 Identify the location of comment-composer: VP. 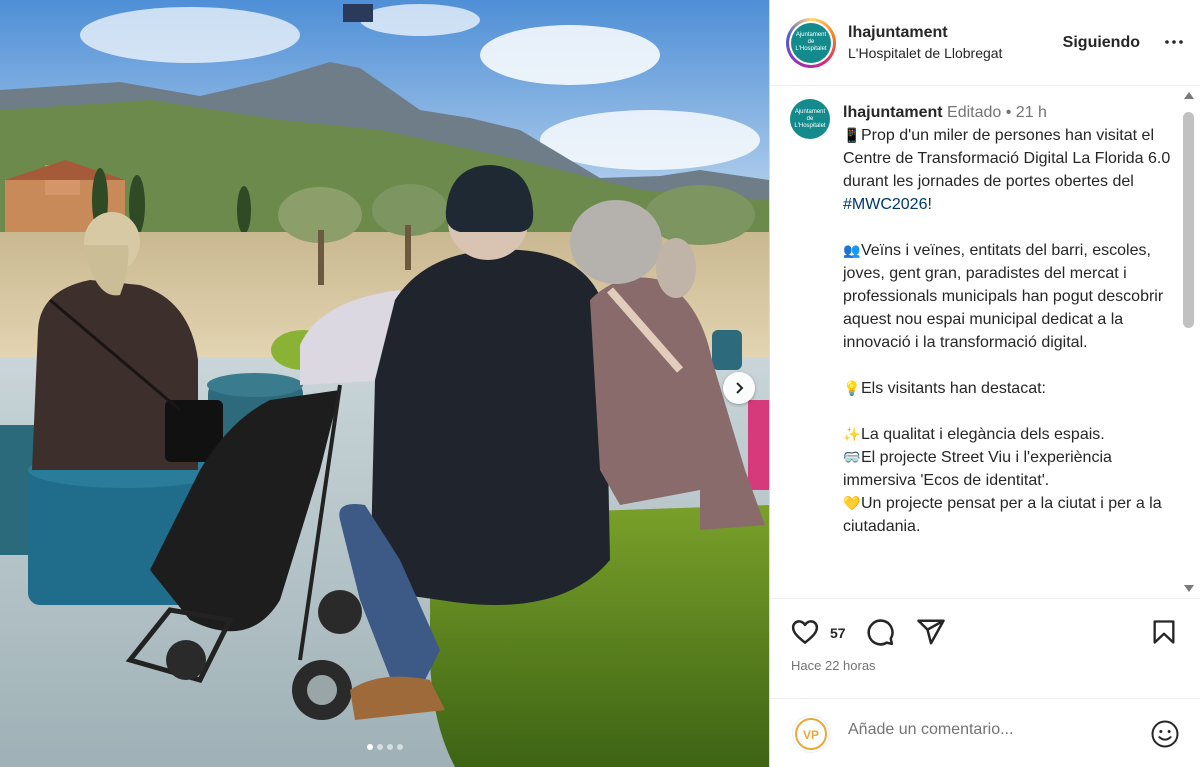
(985, 732).